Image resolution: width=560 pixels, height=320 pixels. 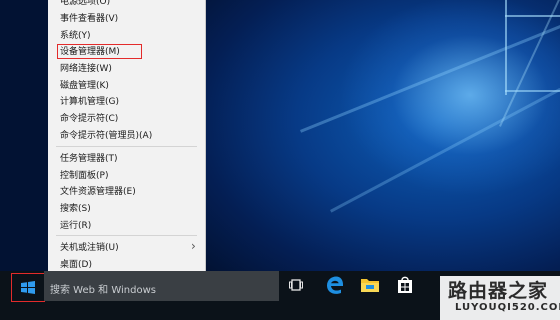 I want to click on menu-item-system: 系统(Y), so click(x=75, y=36).